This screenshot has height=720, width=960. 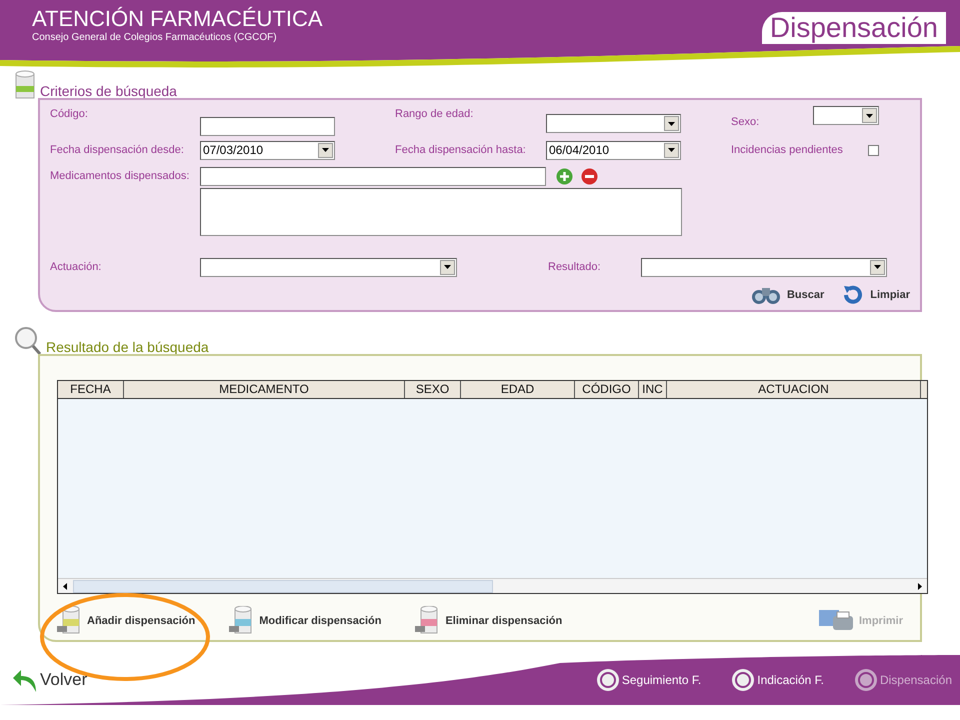 I want to click on section-legend: Resultado de la búsqueda, so click(x=127, y=347).